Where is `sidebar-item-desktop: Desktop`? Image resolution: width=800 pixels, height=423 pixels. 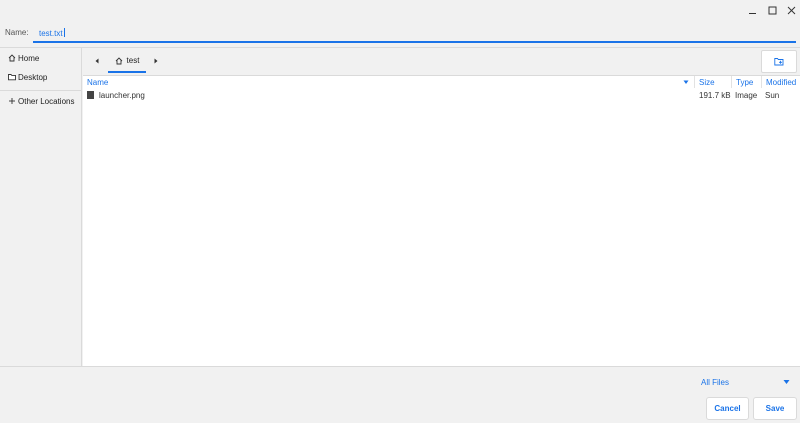
sidebar-item-desktop: Desktop is located at coordinates (40, 77).